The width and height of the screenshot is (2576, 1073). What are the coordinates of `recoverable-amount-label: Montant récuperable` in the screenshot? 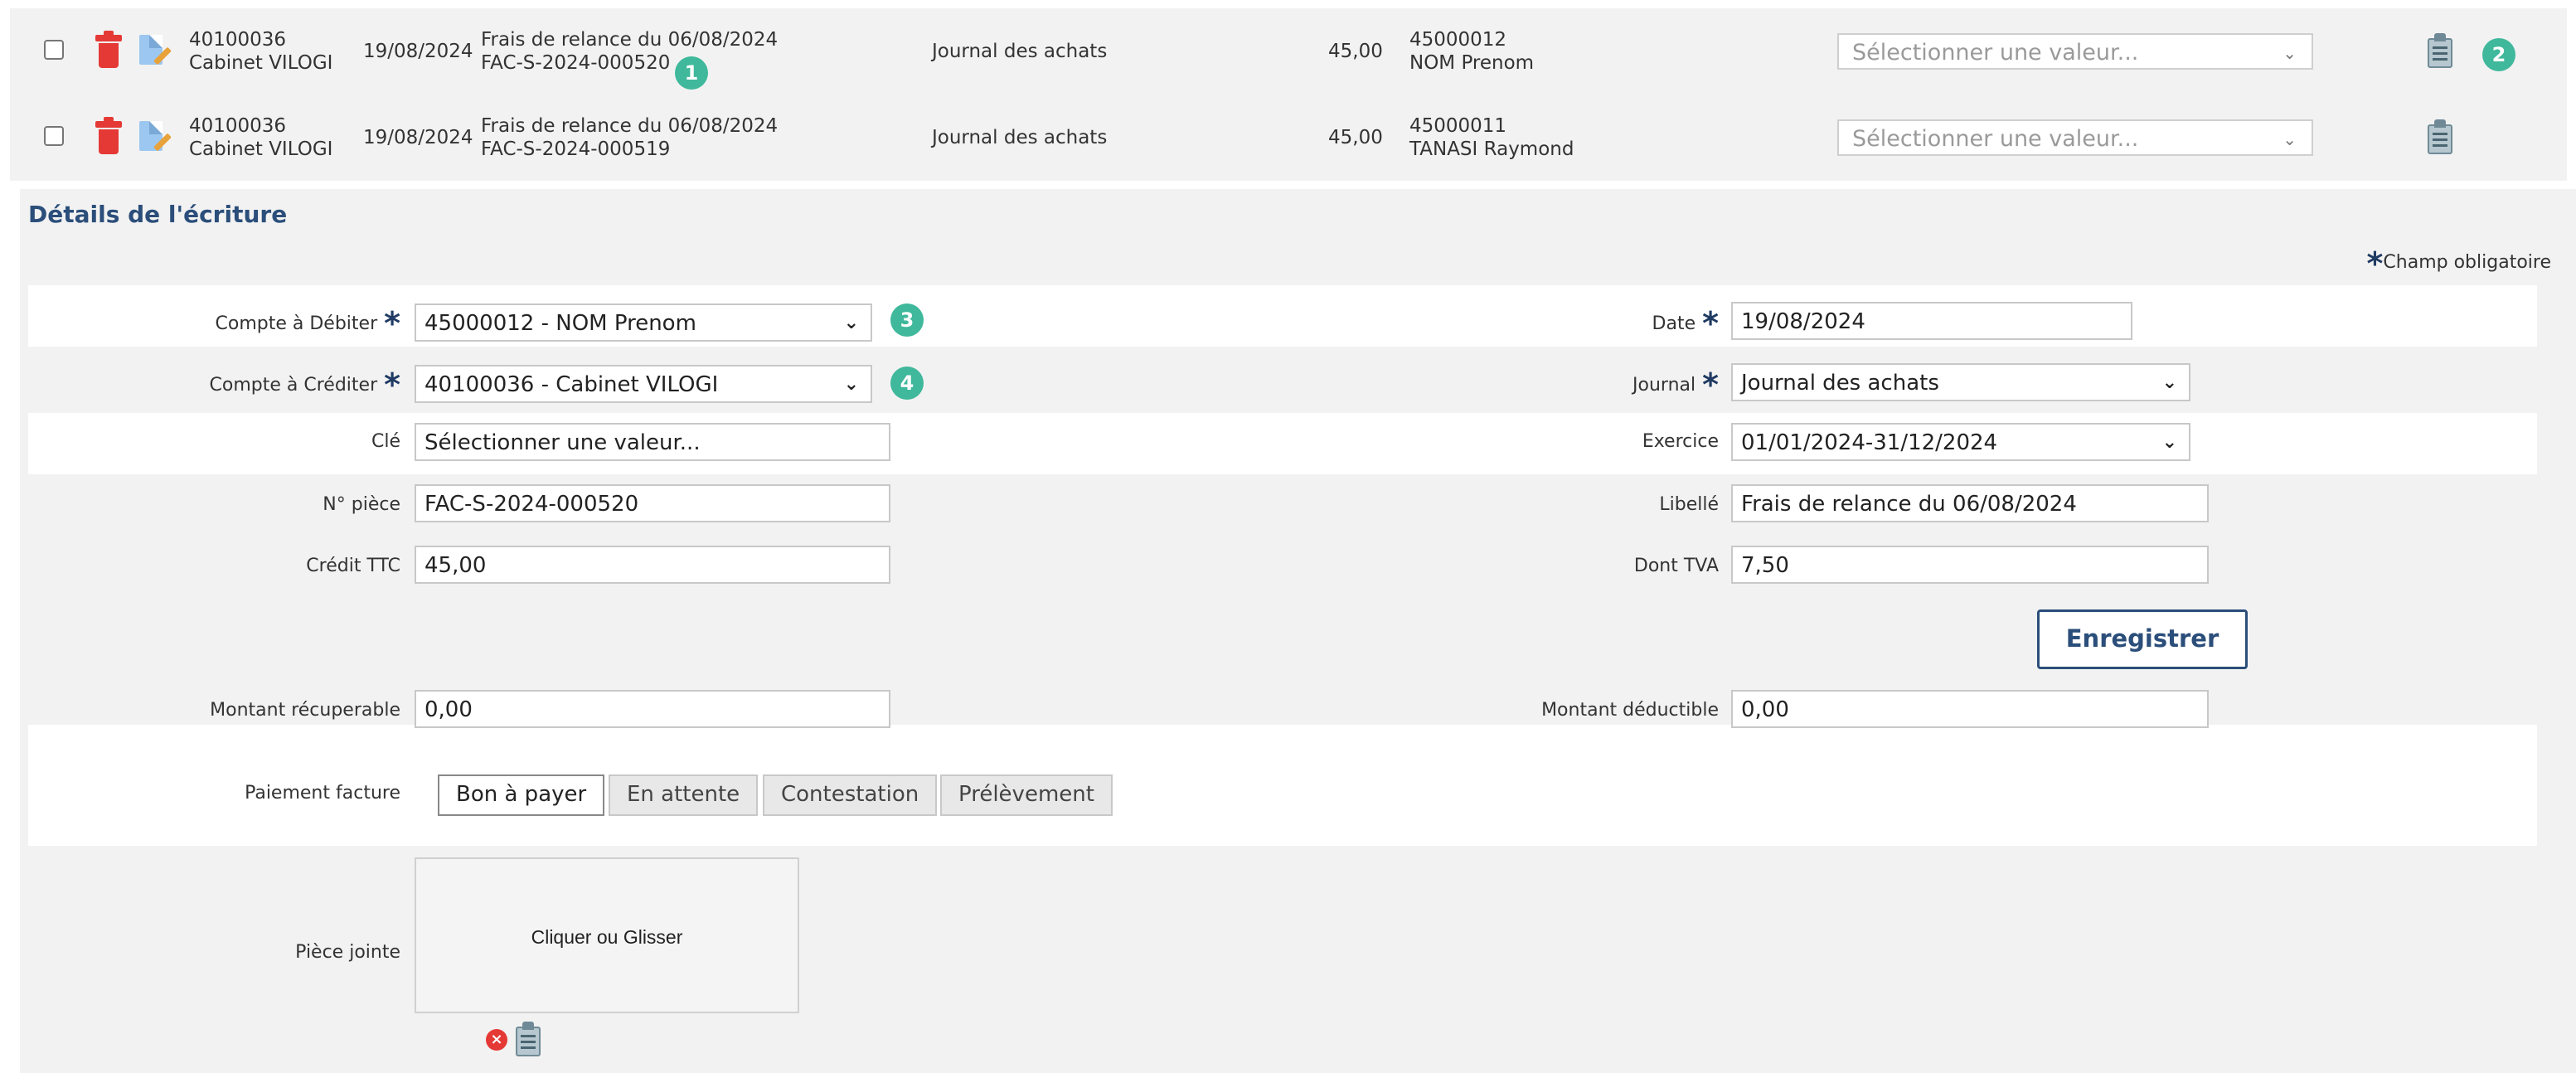 It's located at (305, 710).